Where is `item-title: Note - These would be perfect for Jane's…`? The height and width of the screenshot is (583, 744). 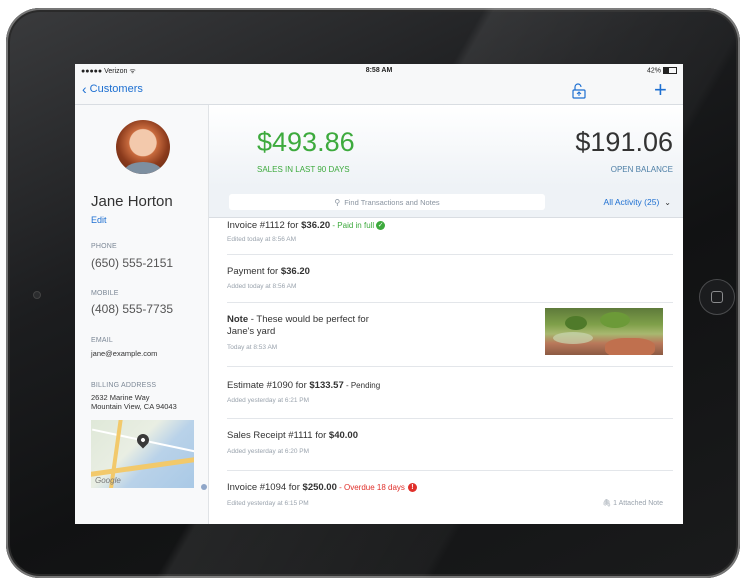 item-title: Note - These would be perfect for Jane's… is located at coordinates (298, 326).